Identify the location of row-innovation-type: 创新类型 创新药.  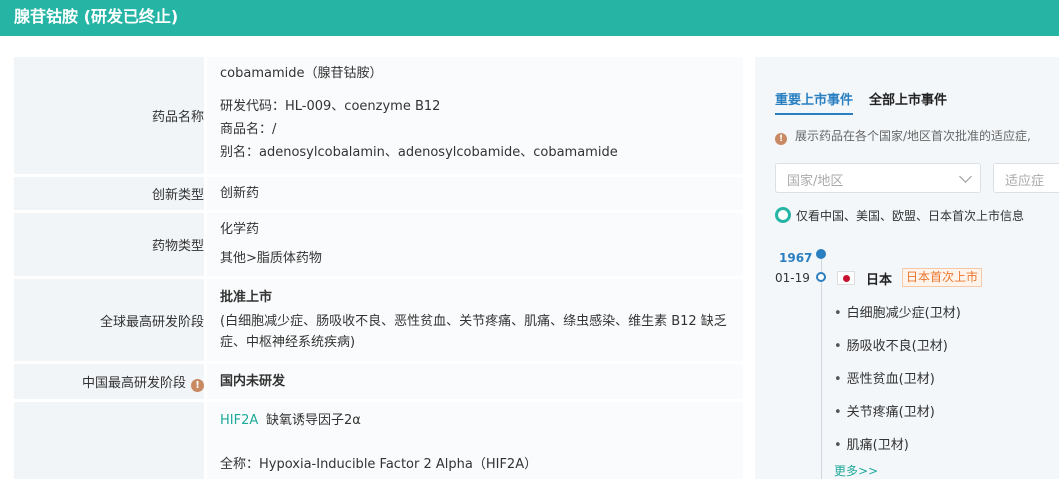
(378, 193).